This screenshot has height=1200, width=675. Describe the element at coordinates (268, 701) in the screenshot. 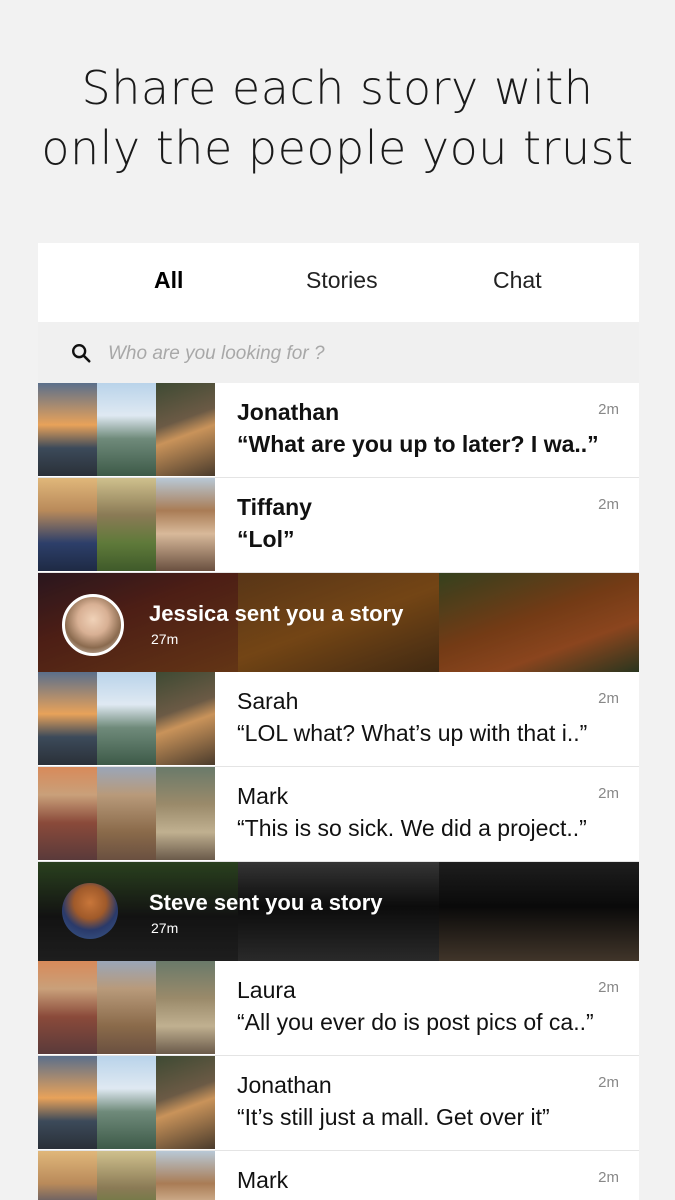

I see `contact-name: Sarah` at that location.